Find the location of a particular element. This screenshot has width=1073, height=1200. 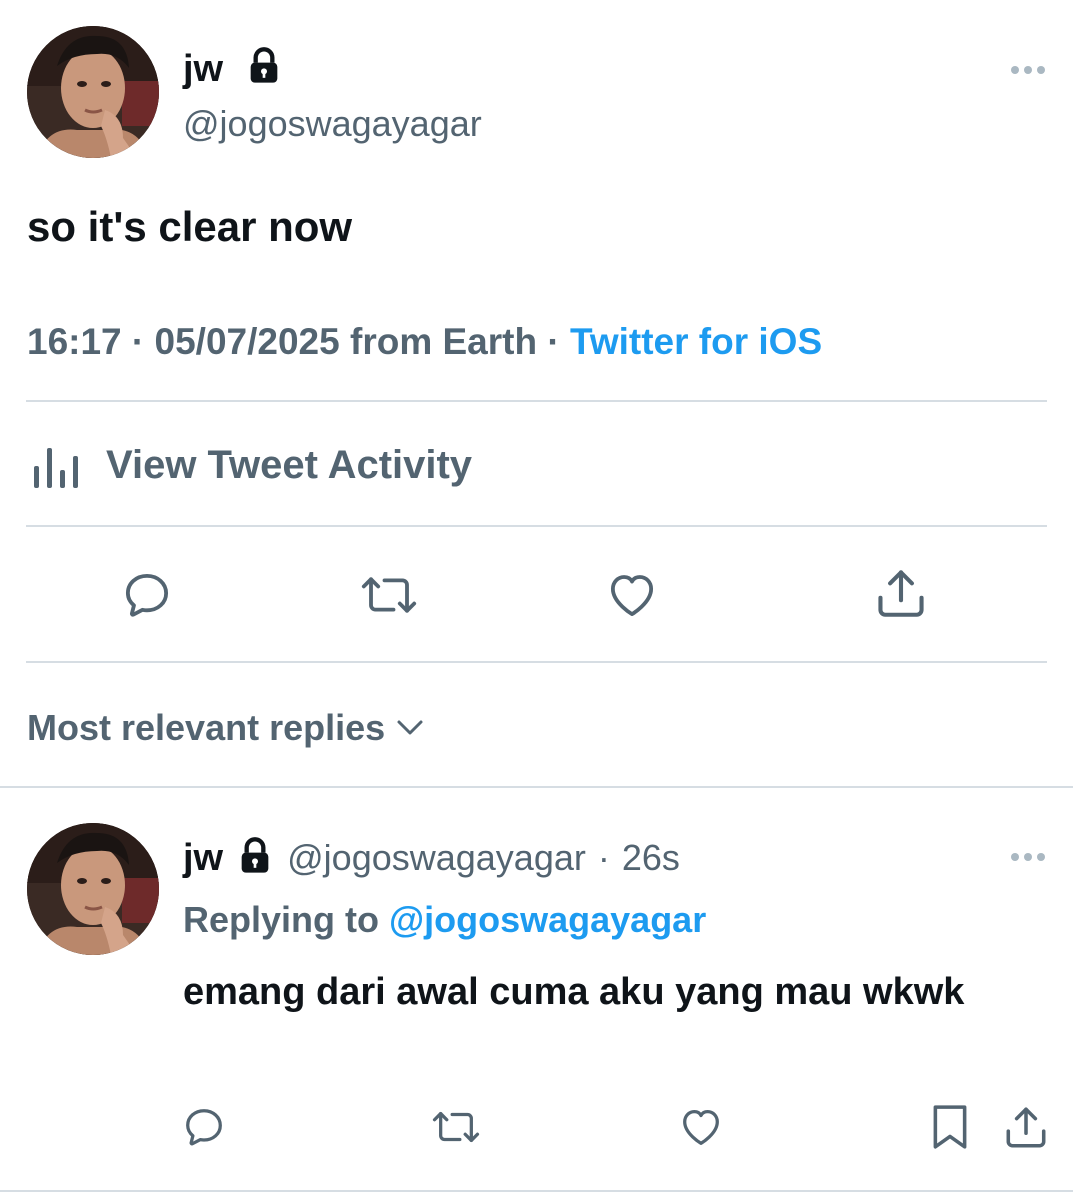

reply-retweet-button is located at coordinates (456, 1127).